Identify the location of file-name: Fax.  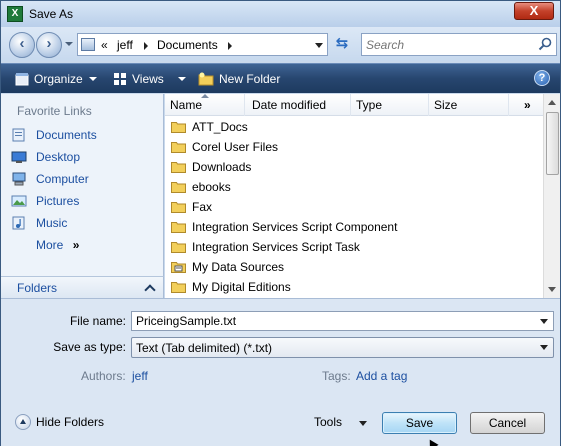
(202, 207).